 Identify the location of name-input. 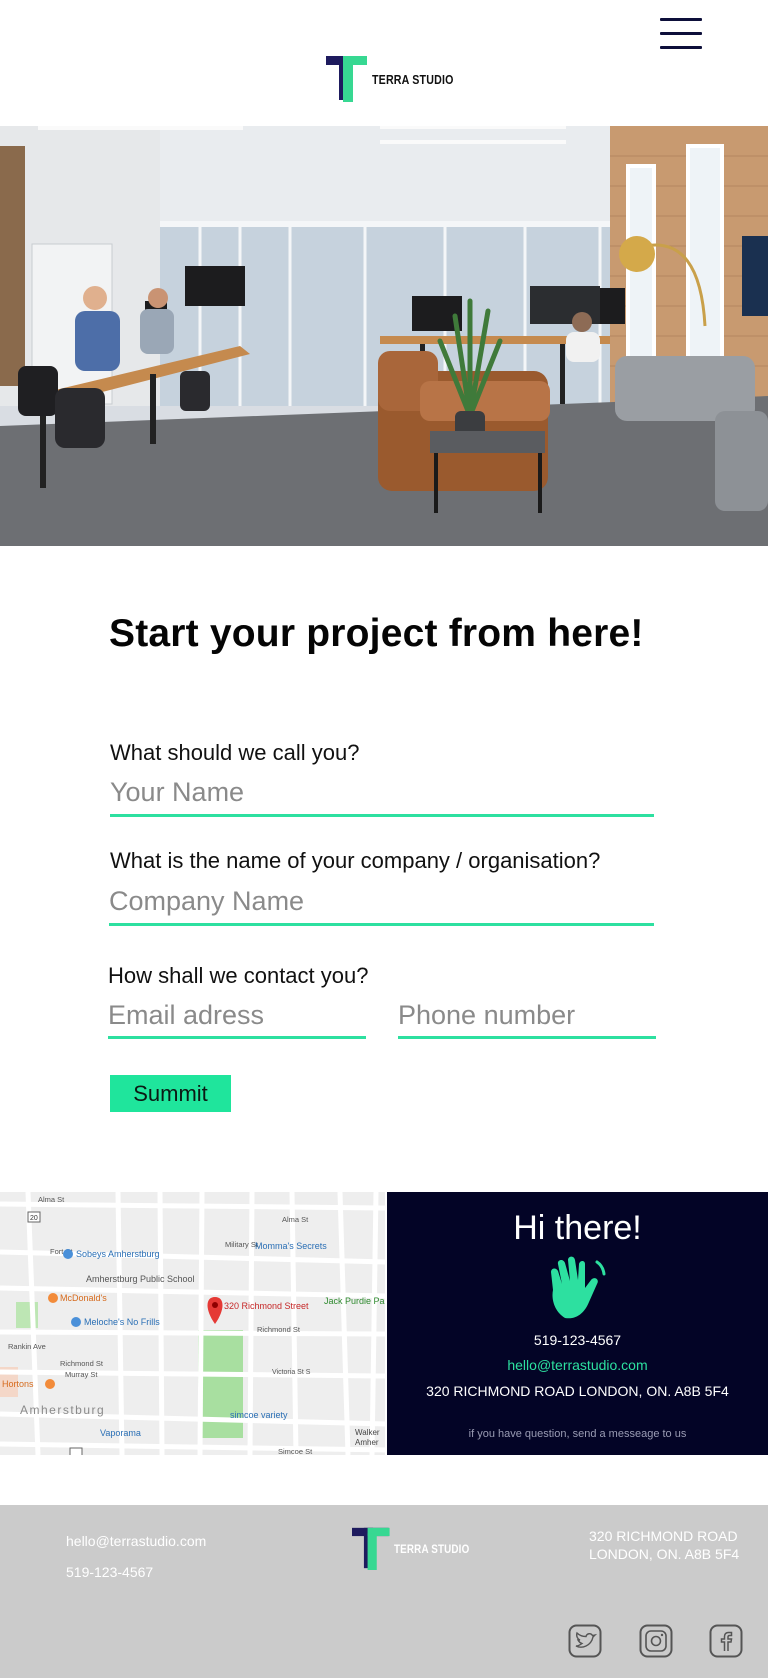
(382, 796).